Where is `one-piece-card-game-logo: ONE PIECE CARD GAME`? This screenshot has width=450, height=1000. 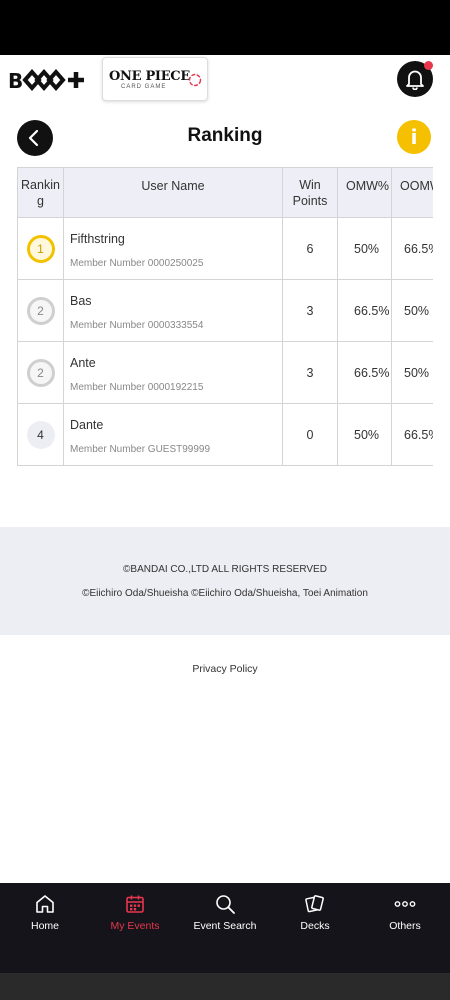
one-piece-card-game-logo: ONE PIECE CARD GAME is located at coordinates (155, 79).